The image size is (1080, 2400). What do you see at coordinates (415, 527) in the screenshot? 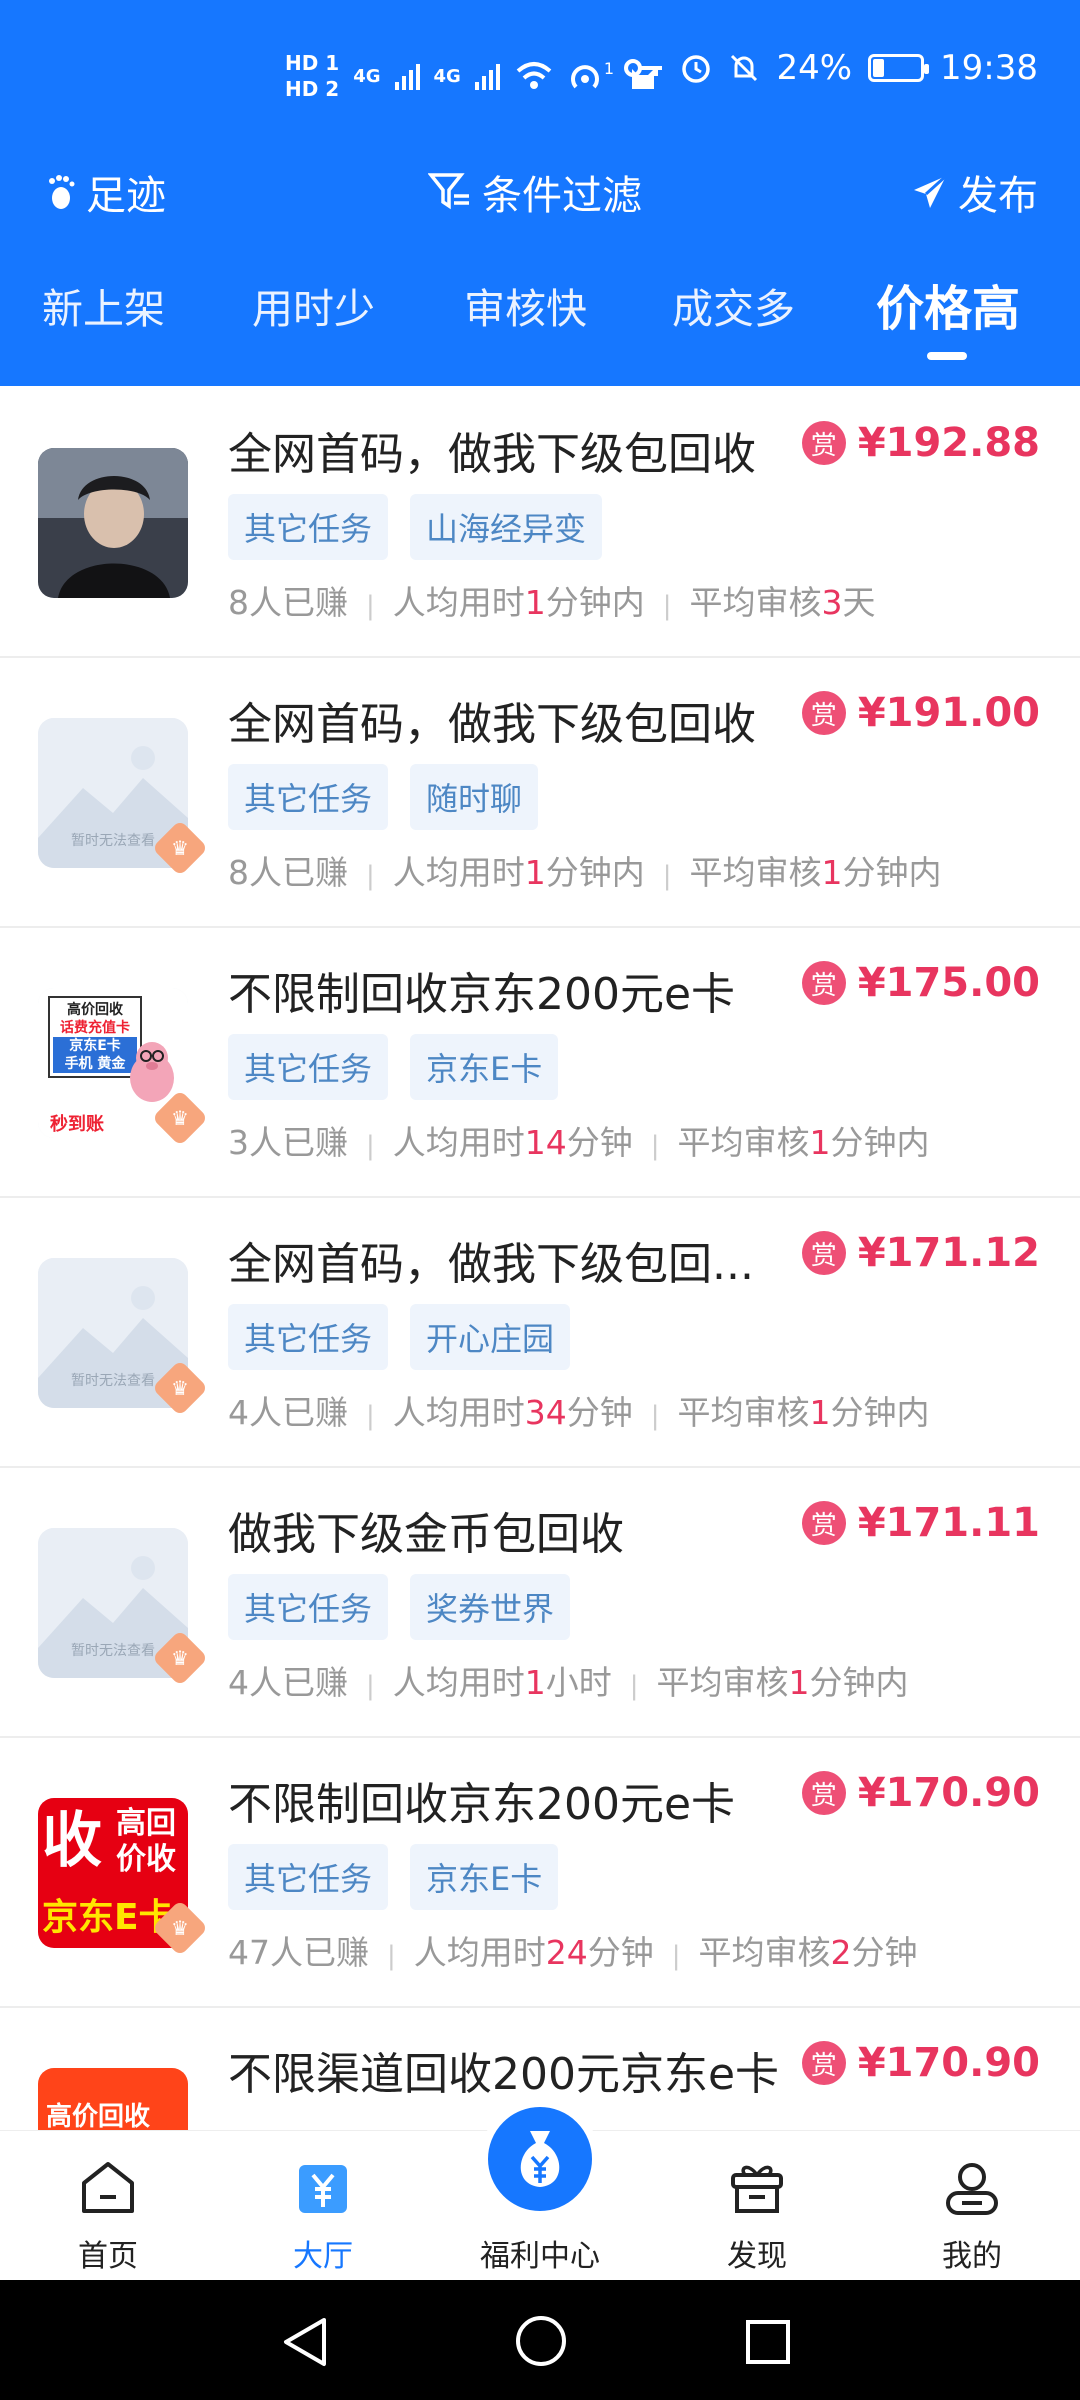
I see `task-tags: 其它任务 山海经异变` at bounding box center [415, 527].